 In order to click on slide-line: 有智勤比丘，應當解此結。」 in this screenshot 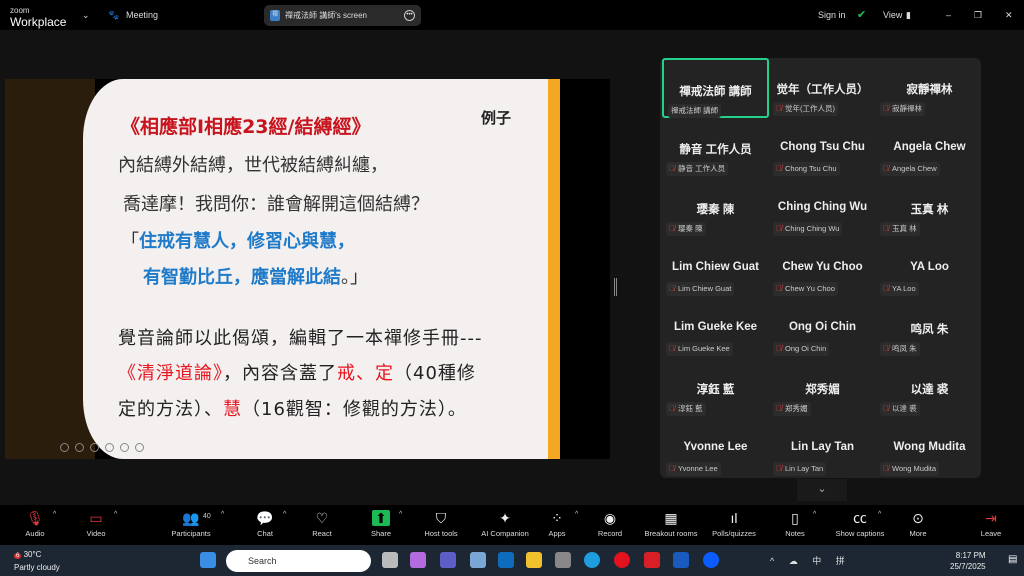, I will do `click(255, 277)`.